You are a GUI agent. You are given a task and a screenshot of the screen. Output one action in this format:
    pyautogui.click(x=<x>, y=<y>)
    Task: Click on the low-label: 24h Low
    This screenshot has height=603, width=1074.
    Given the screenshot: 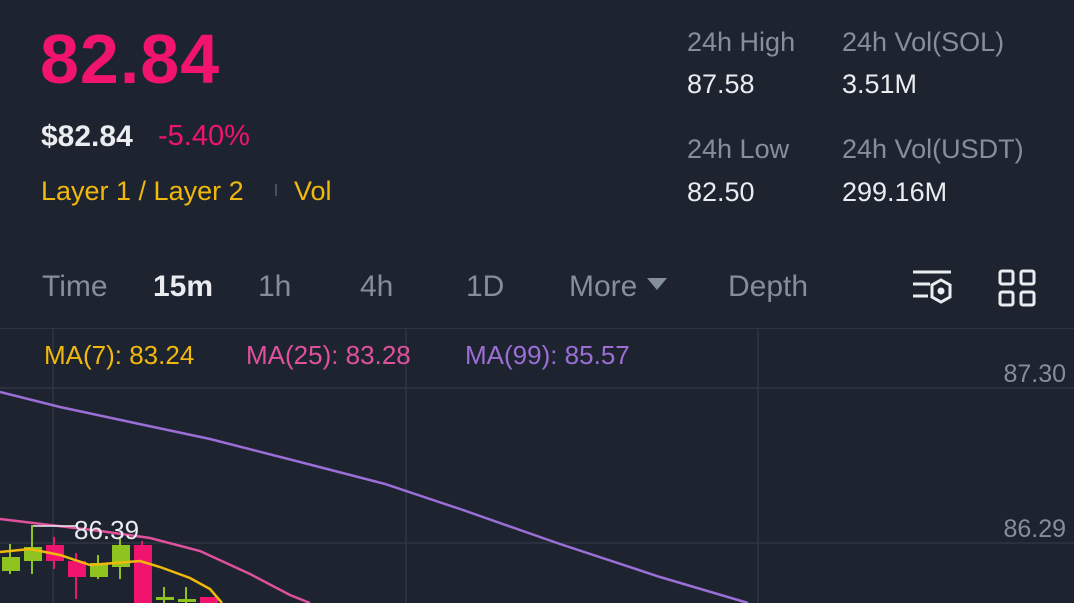 What is the action you would take?
    pyautogui.click(x=738, y=149)
    